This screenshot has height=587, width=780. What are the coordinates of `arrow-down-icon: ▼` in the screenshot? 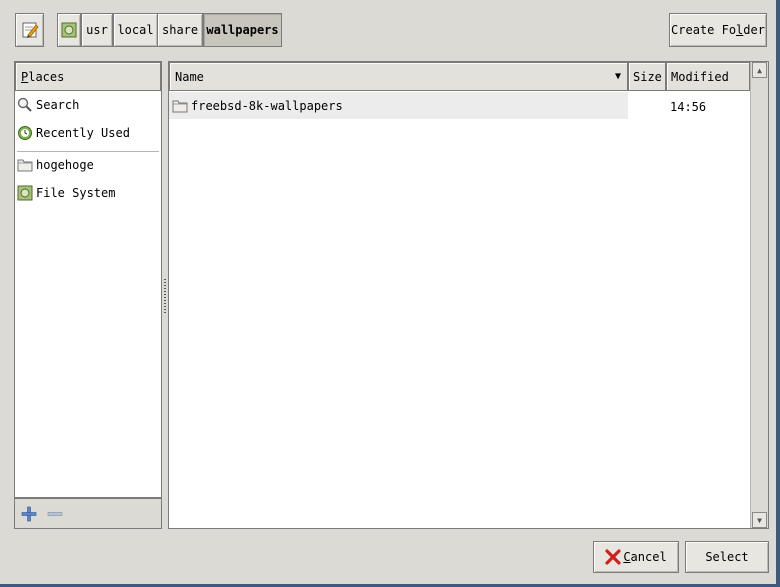 It's located at (759, 520).